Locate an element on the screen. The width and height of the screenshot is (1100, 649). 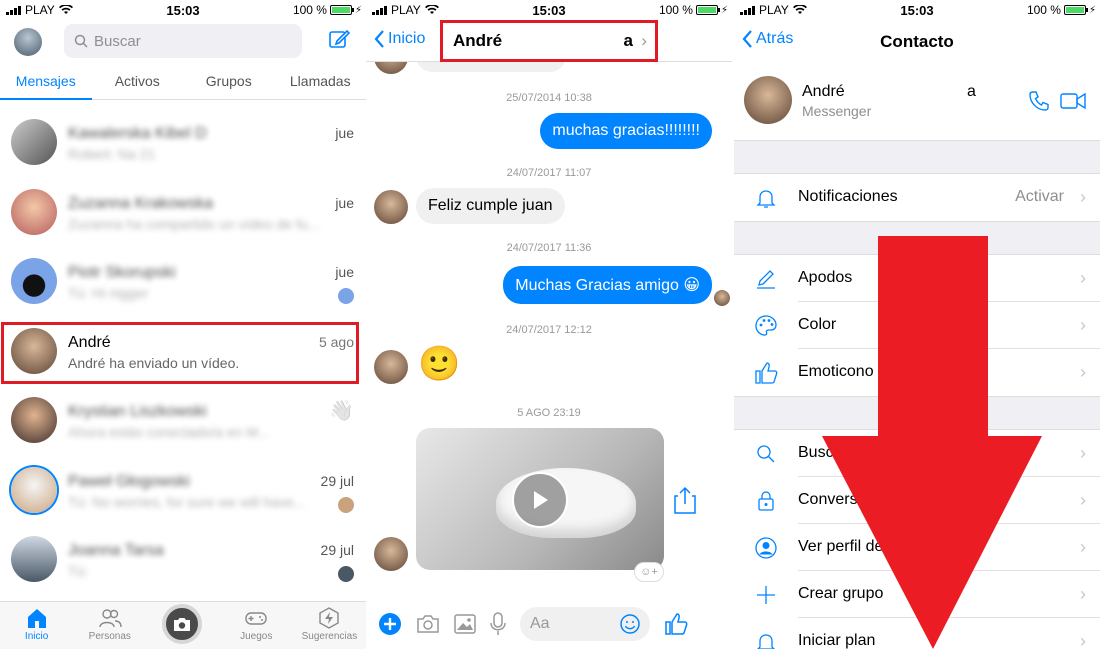
row-notificaciones: Notificaciones Activar › is located at coordinates (917, 197).